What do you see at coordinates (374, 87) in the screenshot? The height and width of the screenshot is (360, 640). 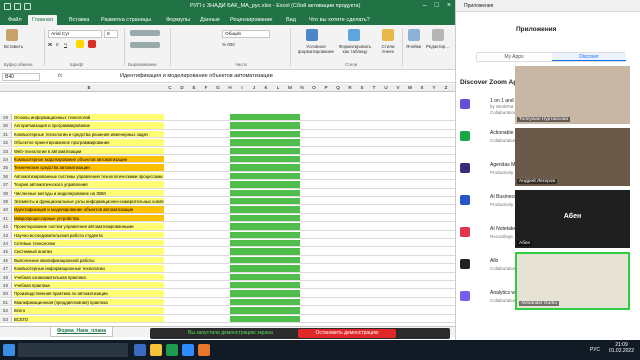 I see `column-header: T` at bounding box center [374, 87].